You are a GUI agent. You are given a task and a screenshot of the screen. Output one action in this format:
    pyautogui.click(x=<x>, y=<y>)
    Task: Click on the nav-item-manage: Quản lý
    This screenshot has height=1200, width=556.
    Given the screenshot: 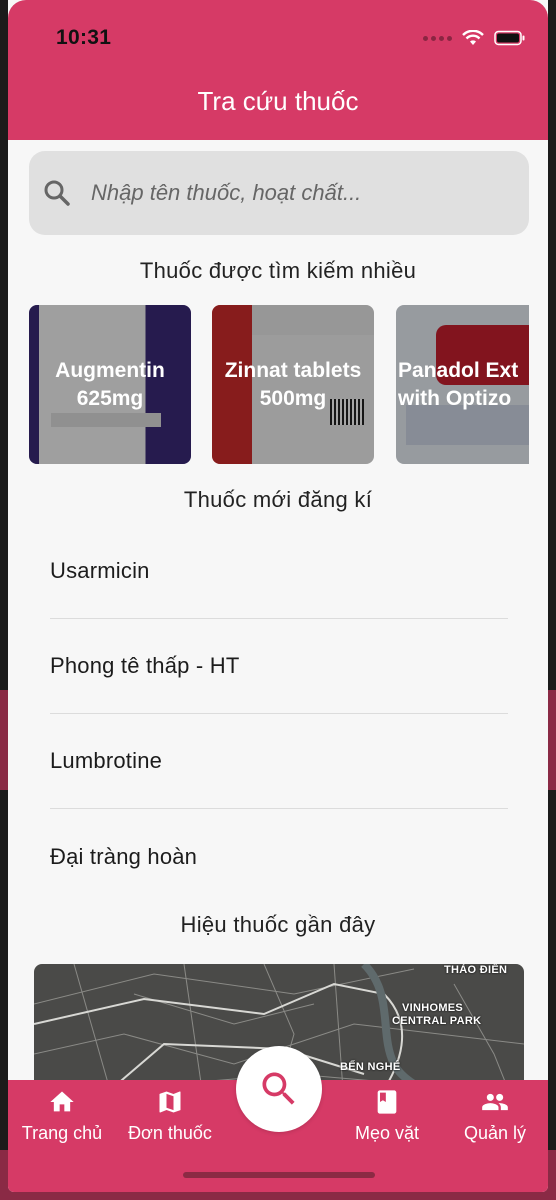 What is the action you would take?
    pyautogui.click(x=494, y=1116)
    